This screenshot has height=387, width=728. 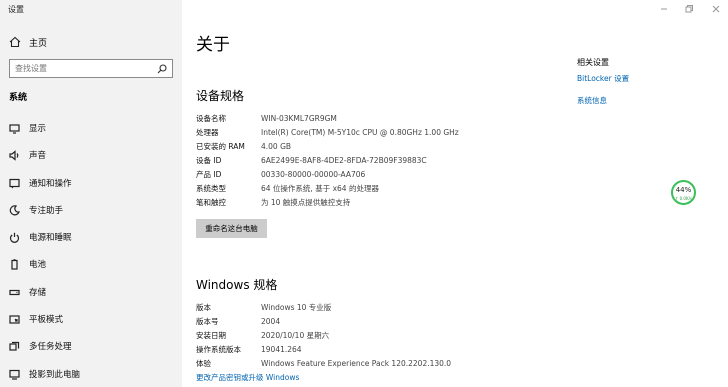 What do you see at coordinates (249, 349) in the screenshot?
I see `spec-row: 操作系统版本 19041.264` at bounding box center [249, 349].